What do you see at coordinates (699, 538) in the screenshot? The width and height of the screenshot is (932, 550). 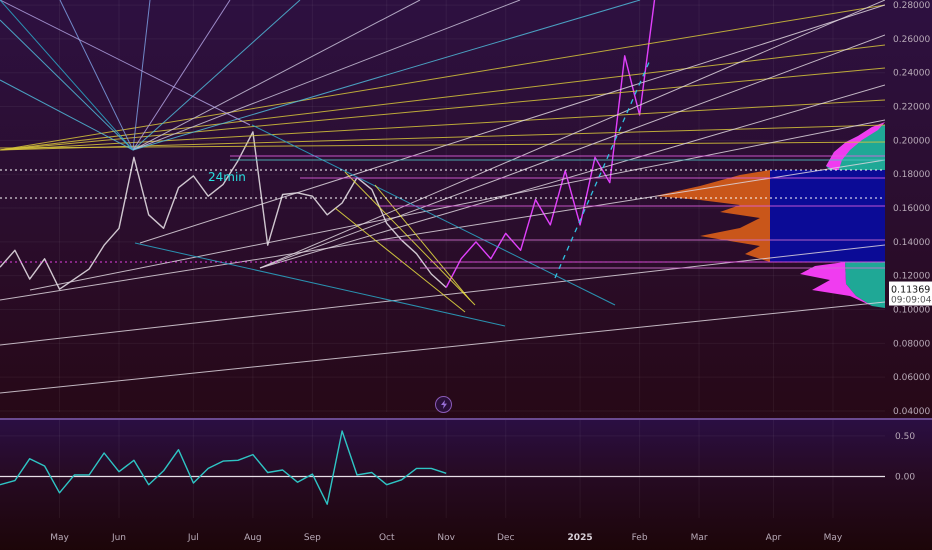 I see `axis-label: Mar` at bounding box center [699, 538].